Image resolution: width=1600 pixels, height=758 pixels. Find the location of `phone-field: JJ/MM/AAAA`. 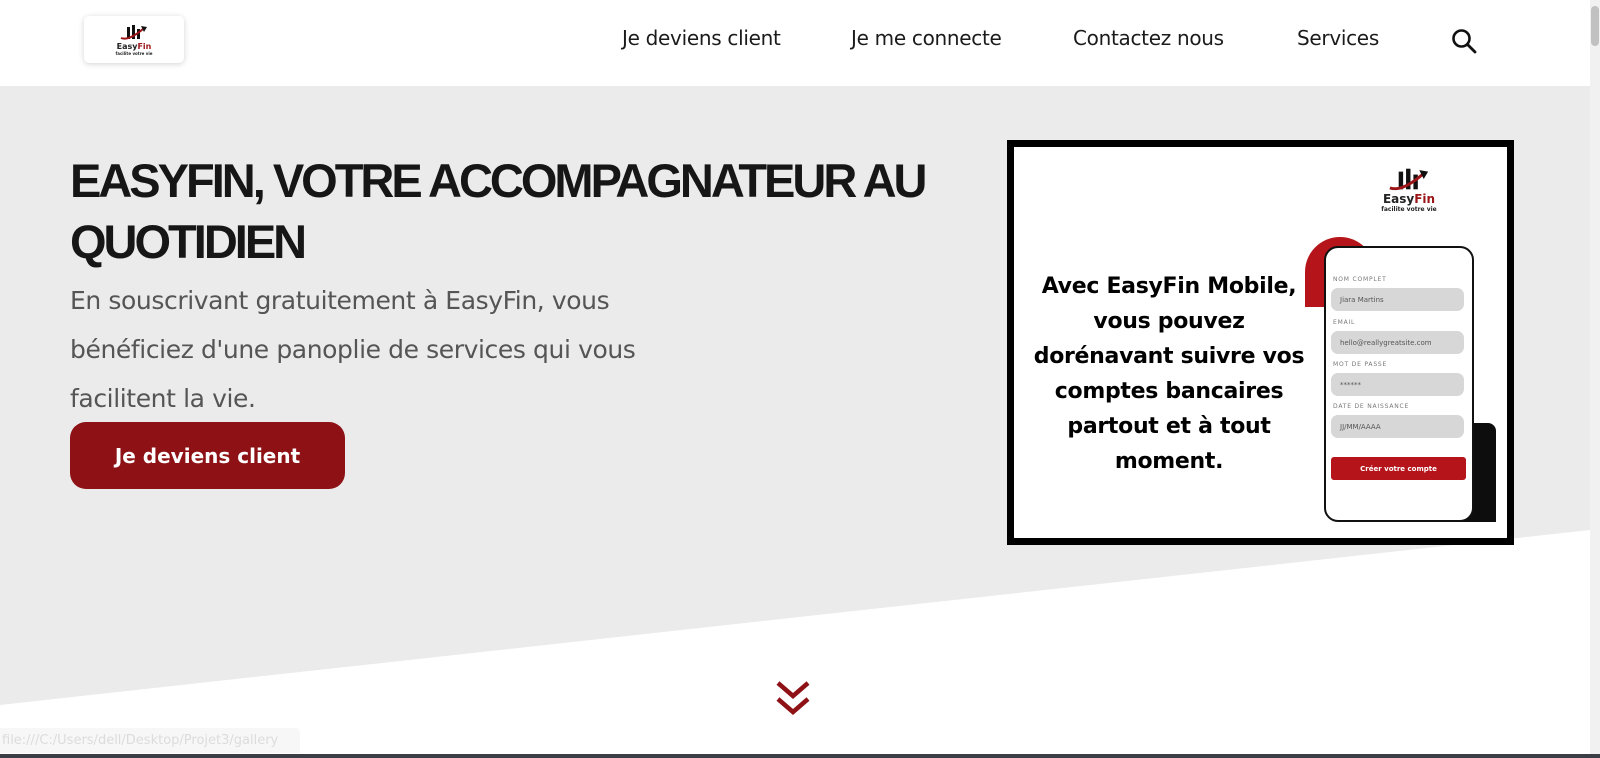

phone-field: JJ/MM/AAAA is located at coordinates (1397, 426).